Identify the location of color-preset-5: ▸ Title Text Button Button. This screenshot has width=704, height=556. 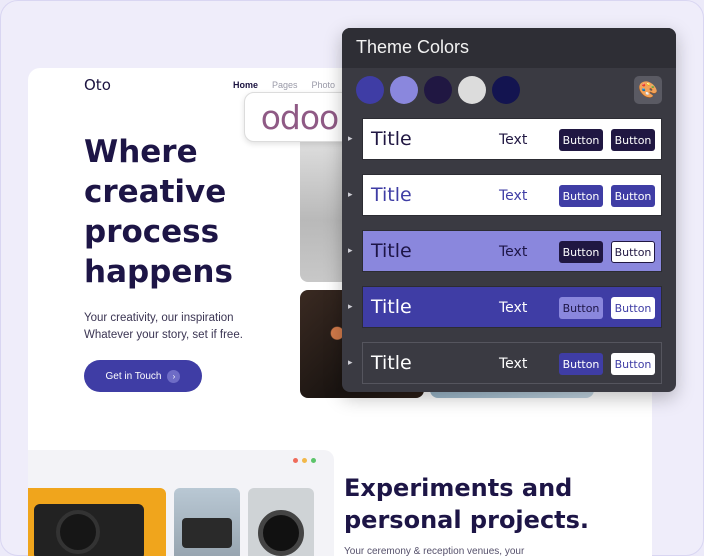
(505, 363).